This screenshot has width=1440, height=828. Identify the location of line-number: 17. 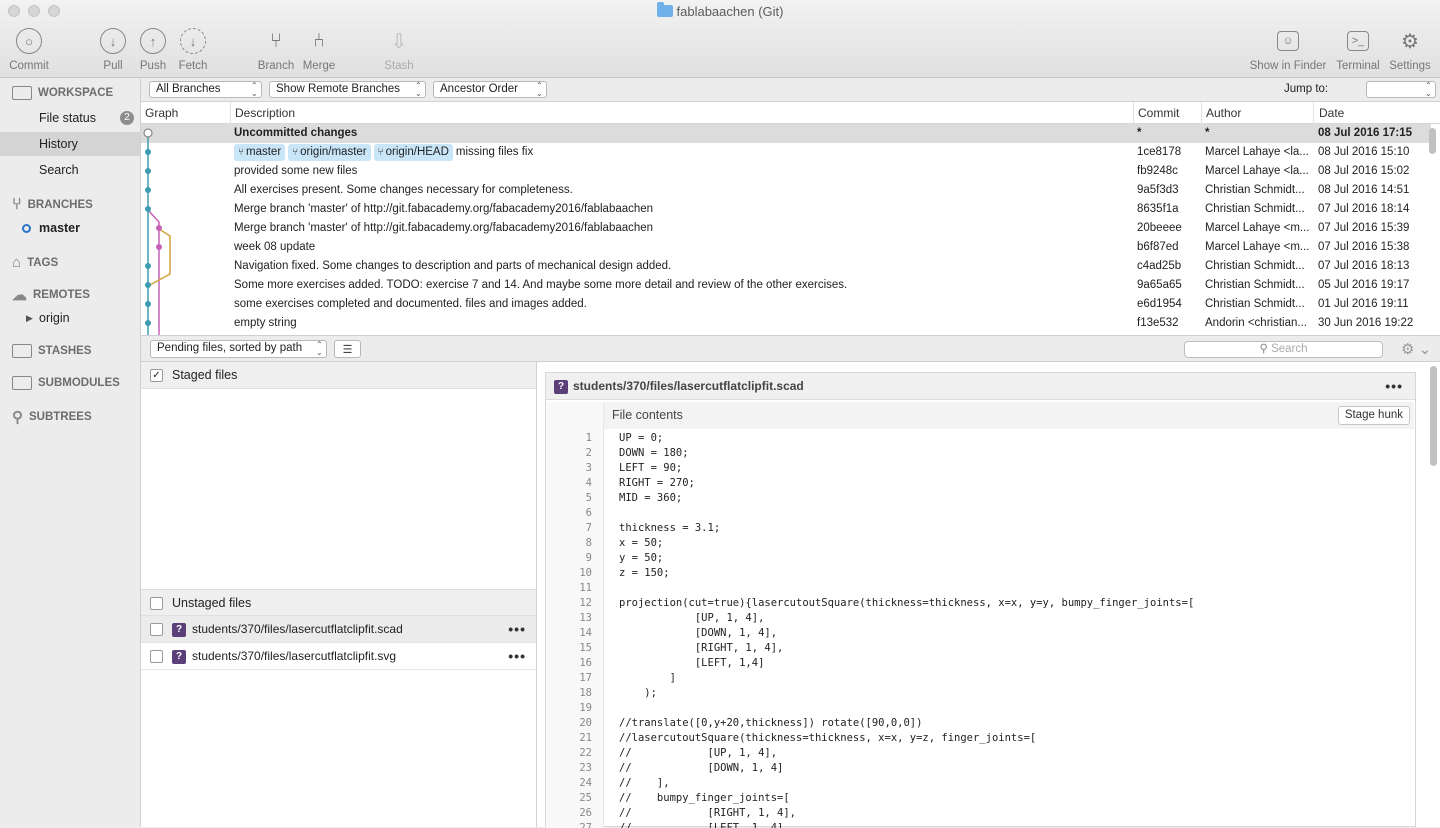
(585, 678).